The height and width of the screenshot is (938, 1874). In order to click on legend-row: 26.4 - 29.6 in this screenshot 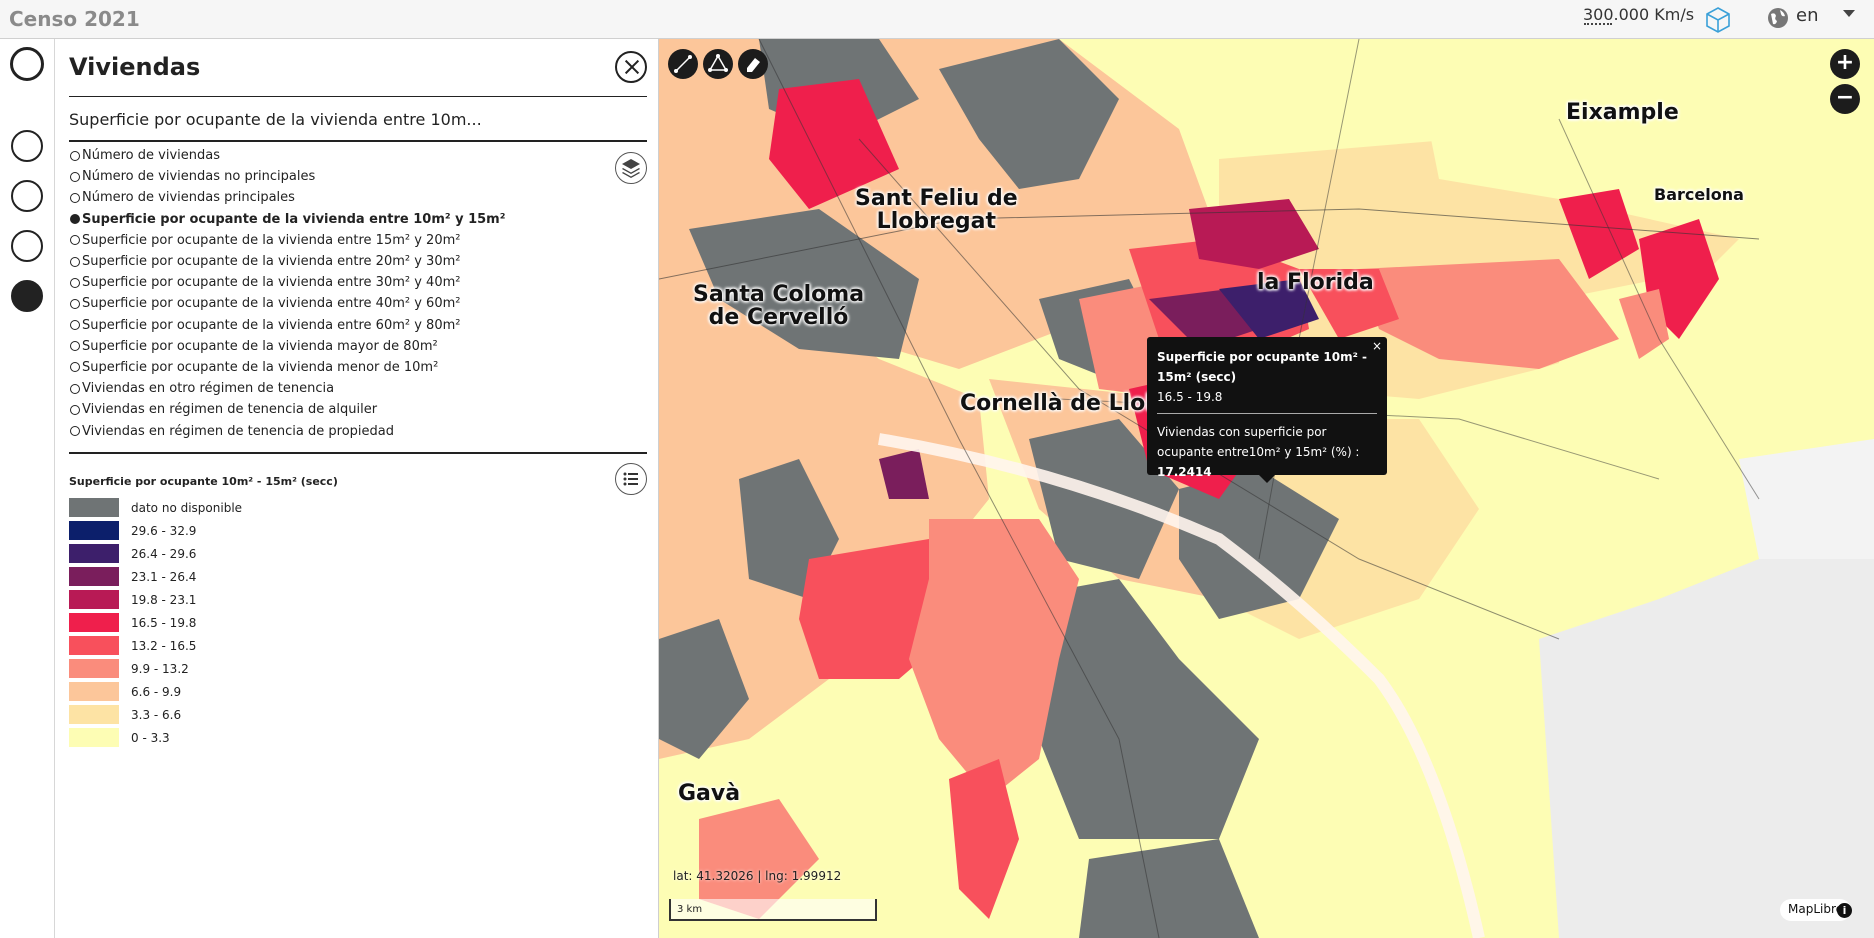, I will do `click(155, 553)`.